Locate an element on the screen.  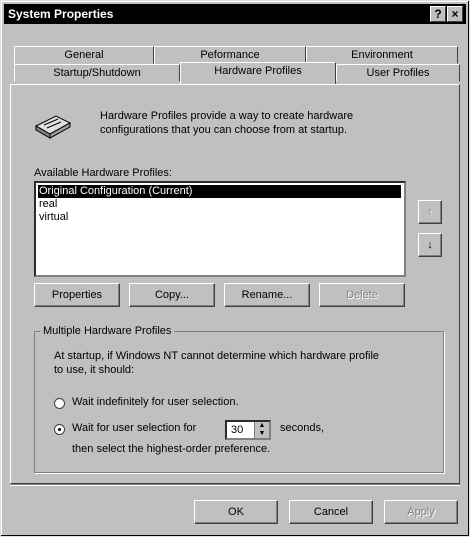
radio-wait-for is located at coordinates (59, 429).